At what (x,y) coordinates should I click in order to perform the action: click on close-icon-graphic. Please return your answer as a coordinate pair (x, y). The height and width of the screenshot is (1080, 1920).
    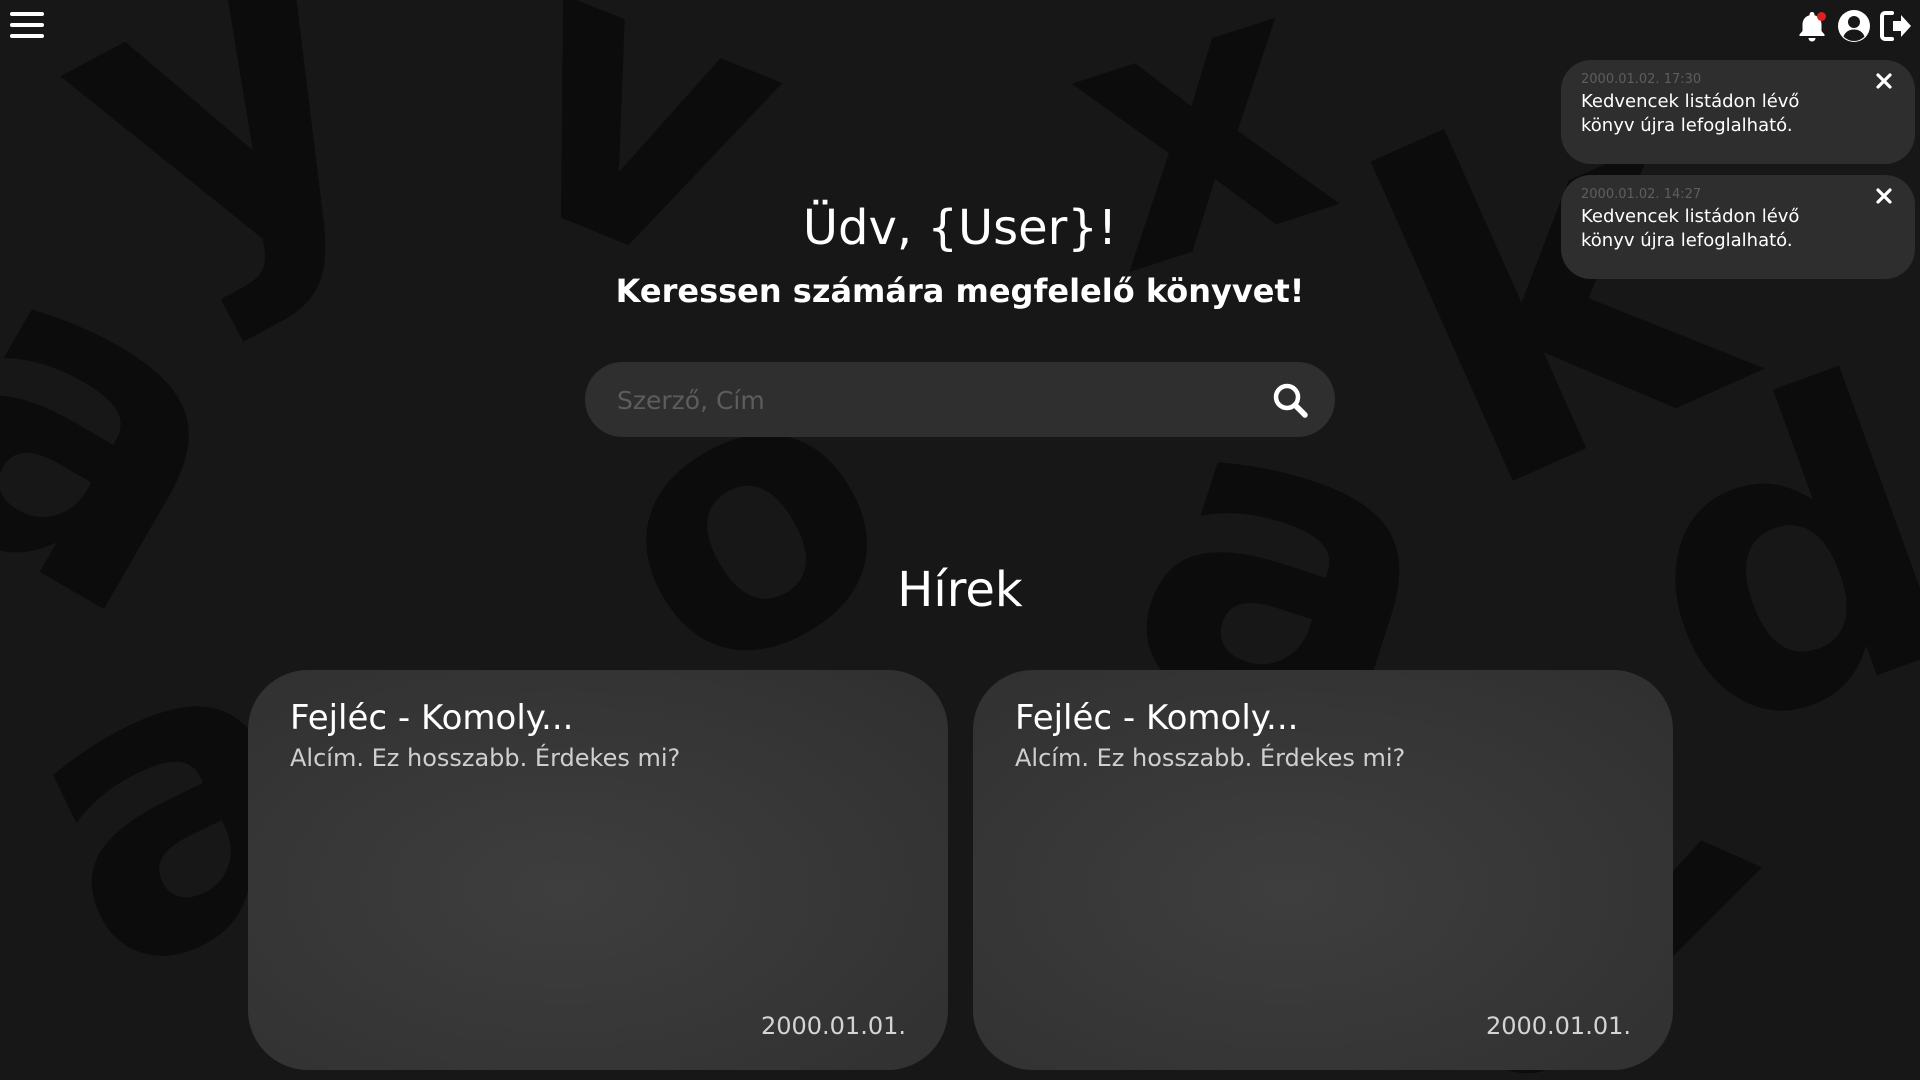
    Looking at the image, I should click on (1884, 81).